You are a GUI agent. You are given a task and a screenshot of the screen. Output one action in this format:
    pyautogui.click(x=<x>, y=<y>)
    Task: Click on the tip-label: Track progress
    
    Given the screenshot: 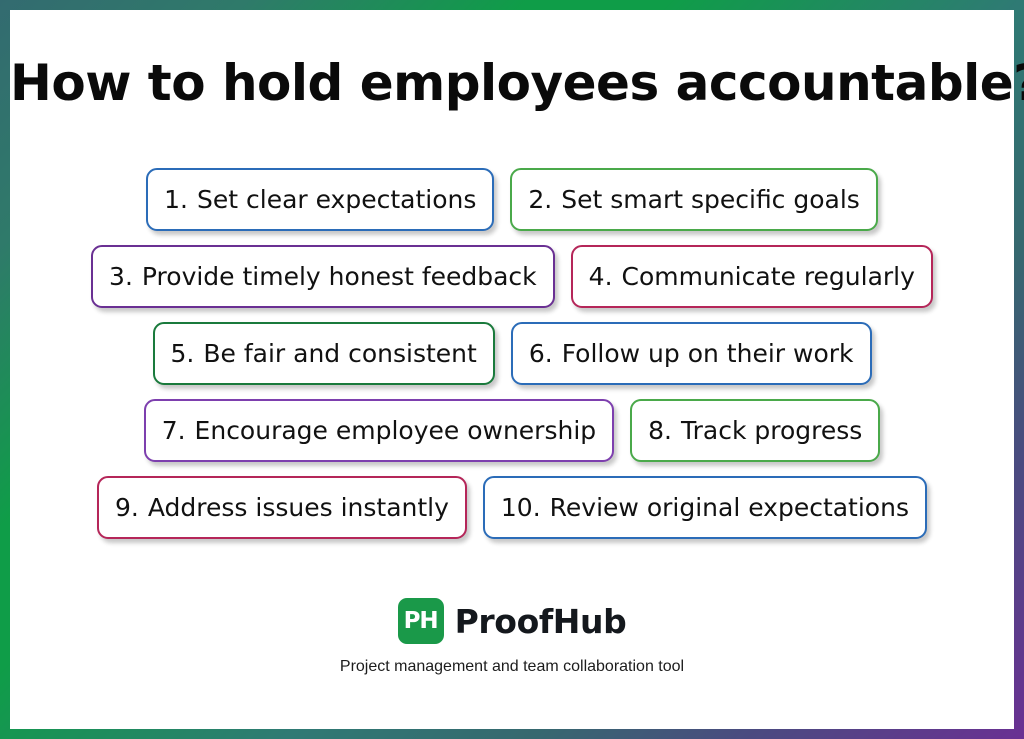 What is the action you would take?
    pyautogui.click(x=772, y=430)
    